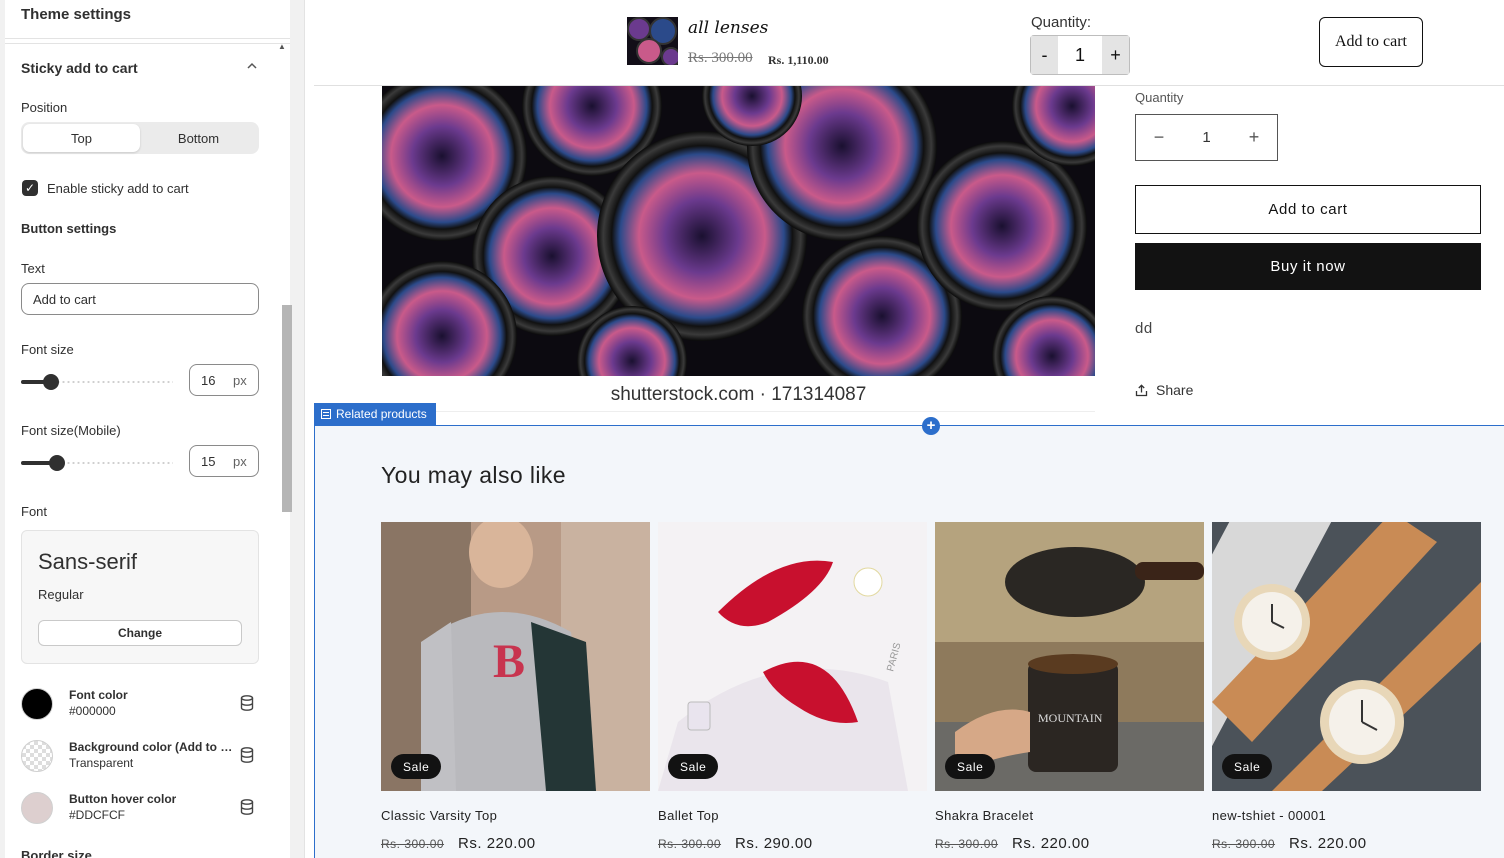  I want to click on chevron-up-icon, so click(252, 67).